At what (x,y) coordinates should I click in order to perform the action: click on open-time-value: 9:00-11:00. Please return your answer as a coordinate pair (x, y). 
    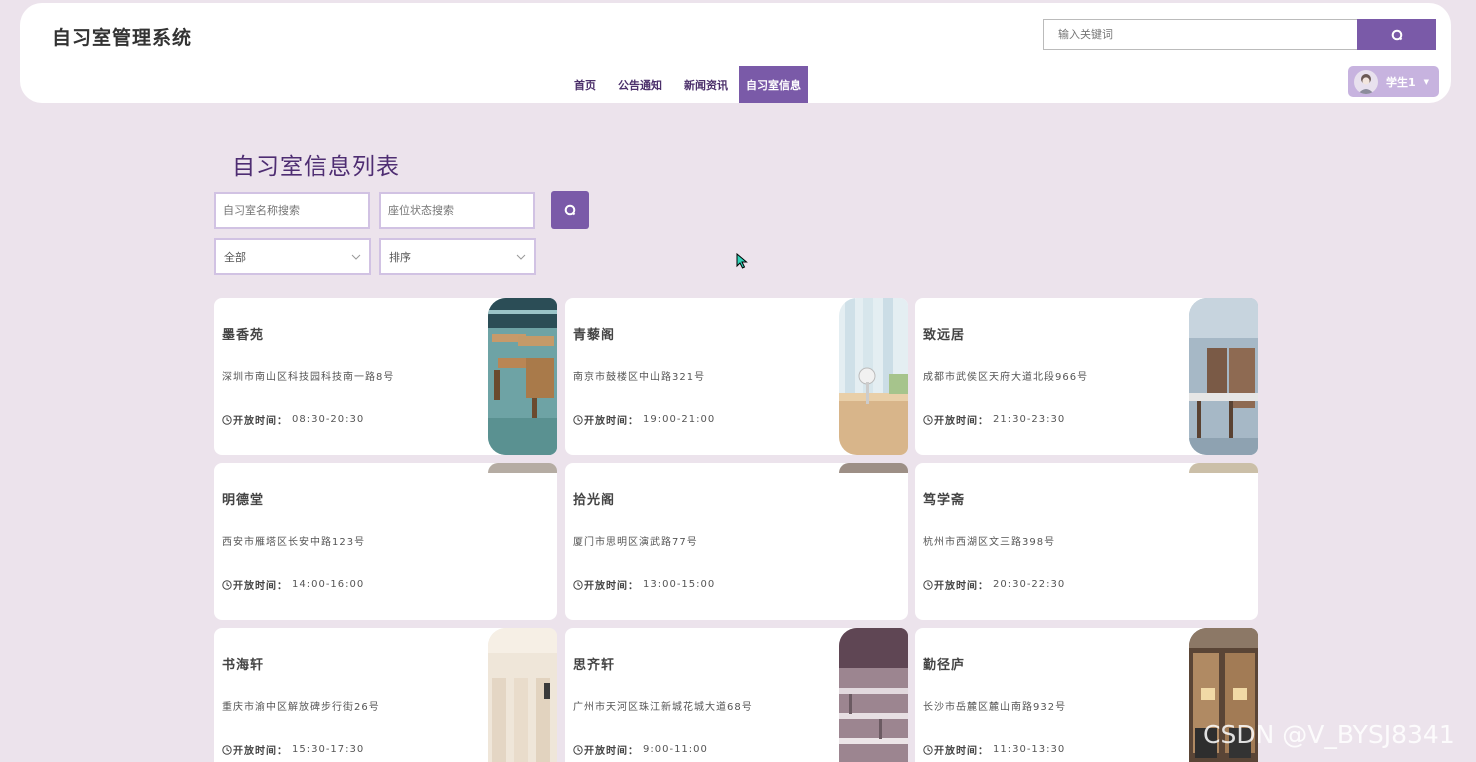
    Looking at the image, I should click on (675, 749).